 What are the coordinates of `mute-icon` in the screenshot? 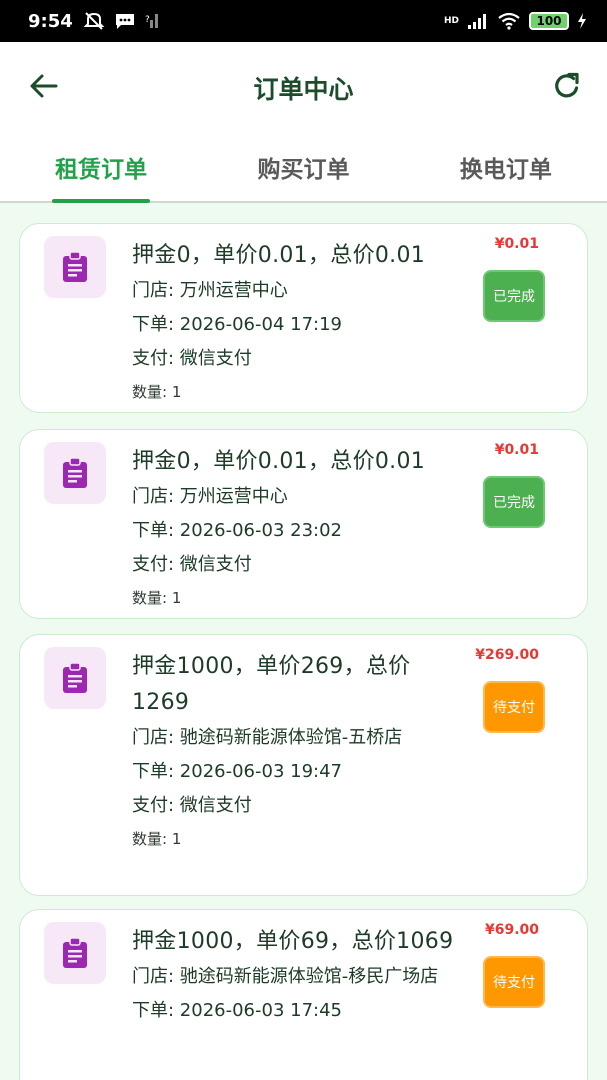 It's located at (94, 21).